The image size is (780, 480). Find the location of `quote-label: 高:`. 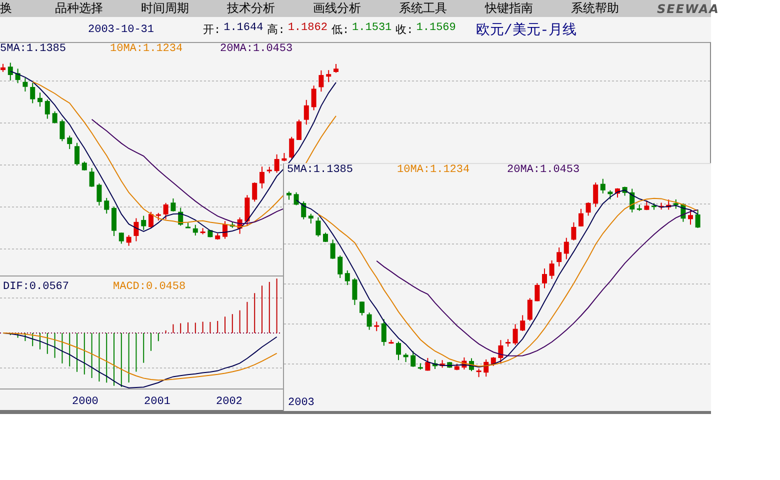

quote-label: 高: is located at coordinates (276, 29).